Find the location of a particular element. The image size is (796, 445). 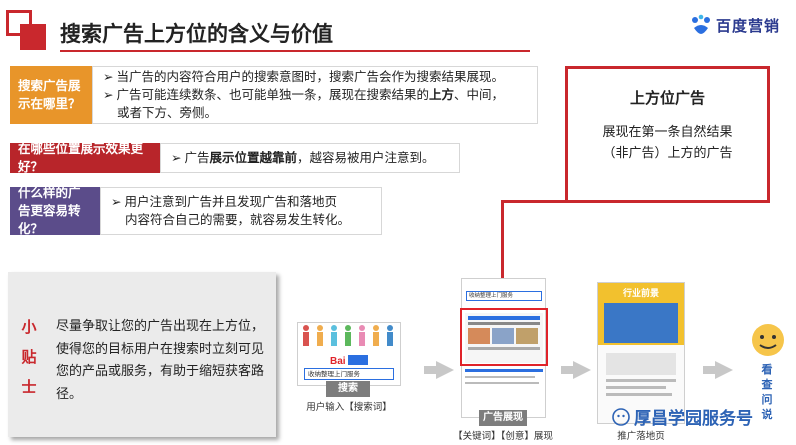

top-position-callout: 上方位广告 展现在第一条自然结果 （非广告）上方的广告 is located at coordinates (667, 134).